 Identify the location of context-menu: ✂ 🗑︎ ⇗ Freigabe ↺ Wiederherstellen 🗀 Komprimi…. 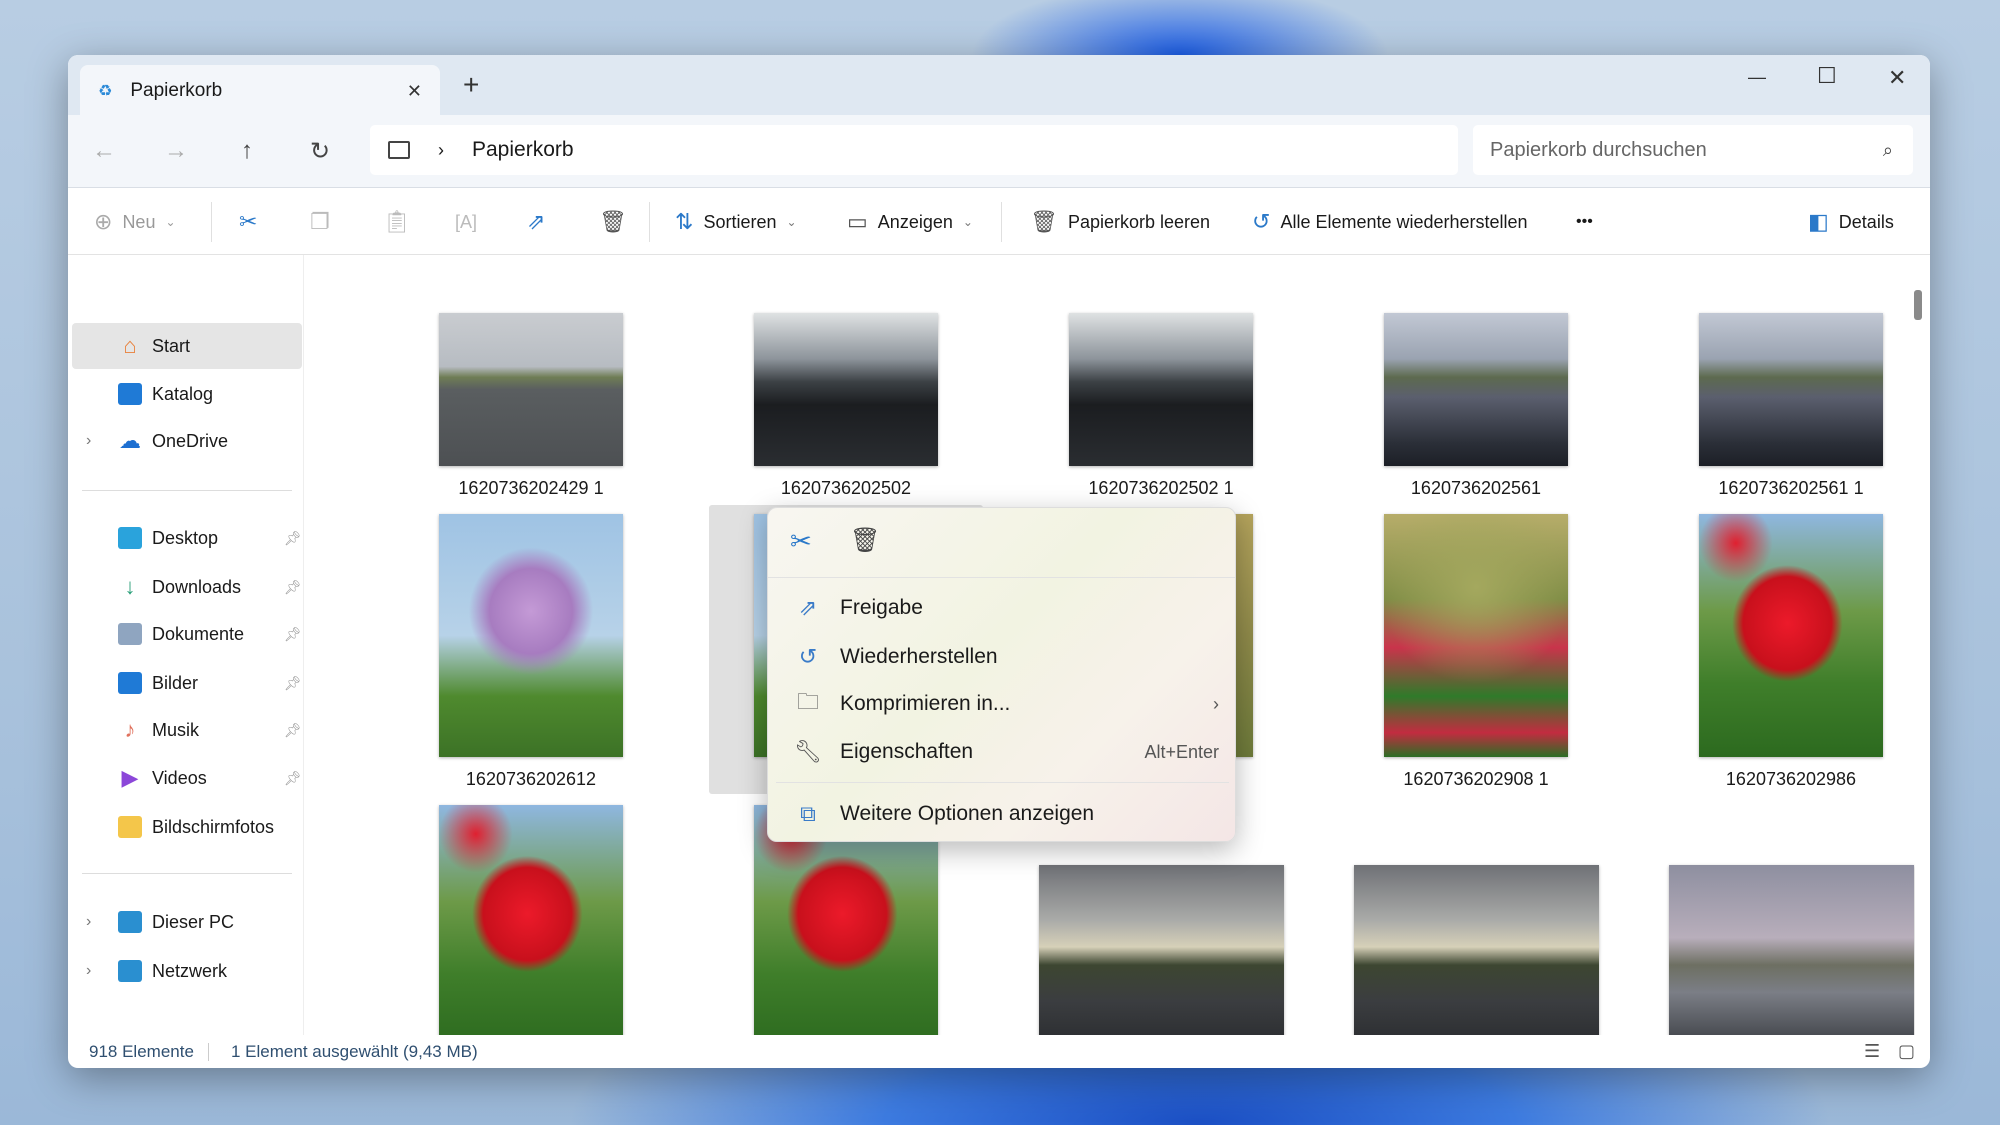
(1001, 674).